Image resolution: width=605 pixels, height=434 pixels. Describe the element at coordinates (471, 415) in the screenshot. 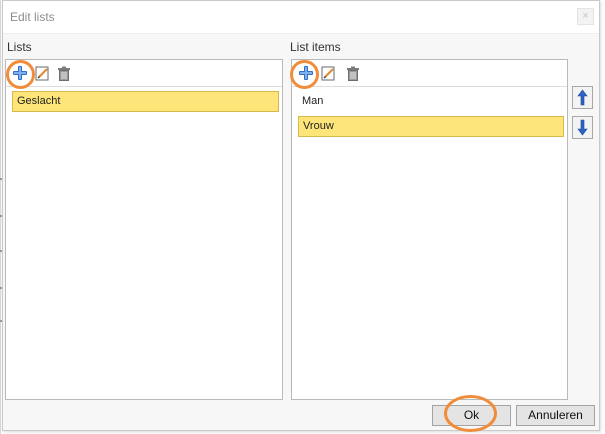

I see `ok-button: Ok` at that location.